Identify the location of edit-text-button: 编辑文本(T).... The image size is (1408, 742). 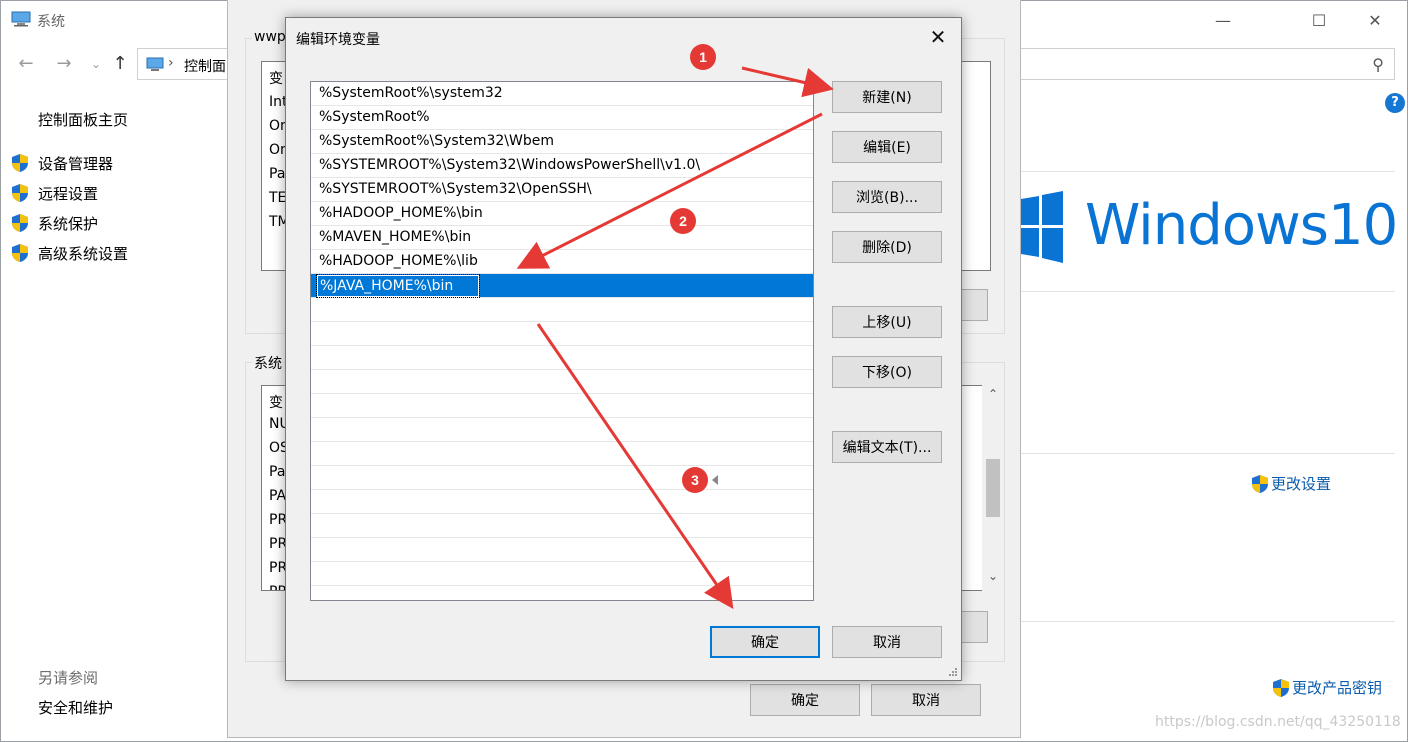
(887, 447).